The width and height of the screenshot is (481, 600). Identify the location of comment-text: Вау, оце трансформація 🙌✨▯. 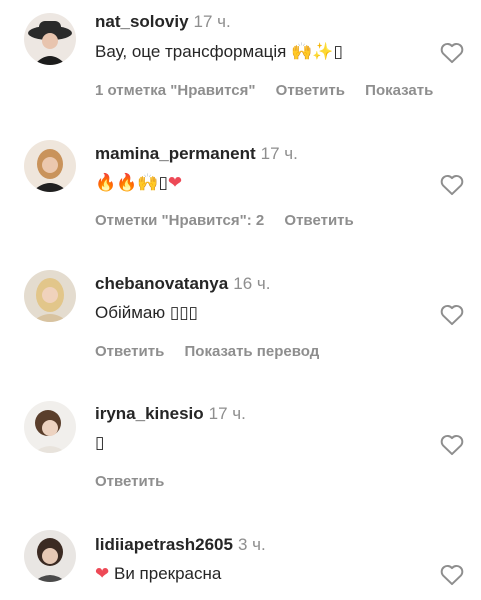
(219, 52).